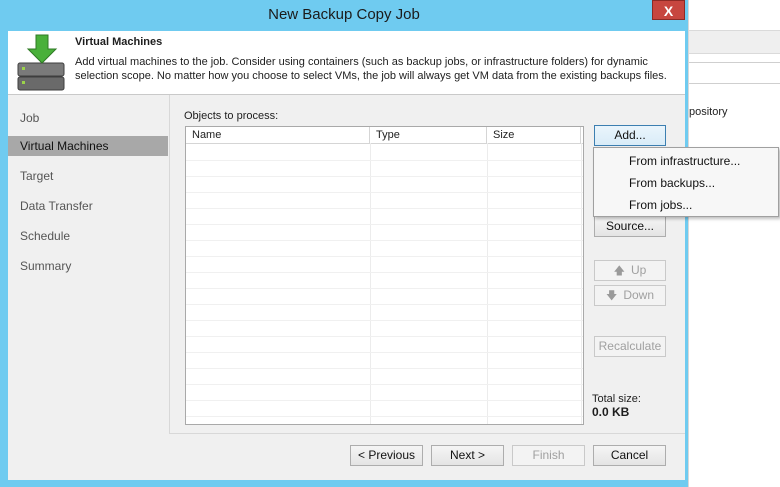 This screenshot has height=487, width=780. I want to click on footer-divider, so click(427, 433).